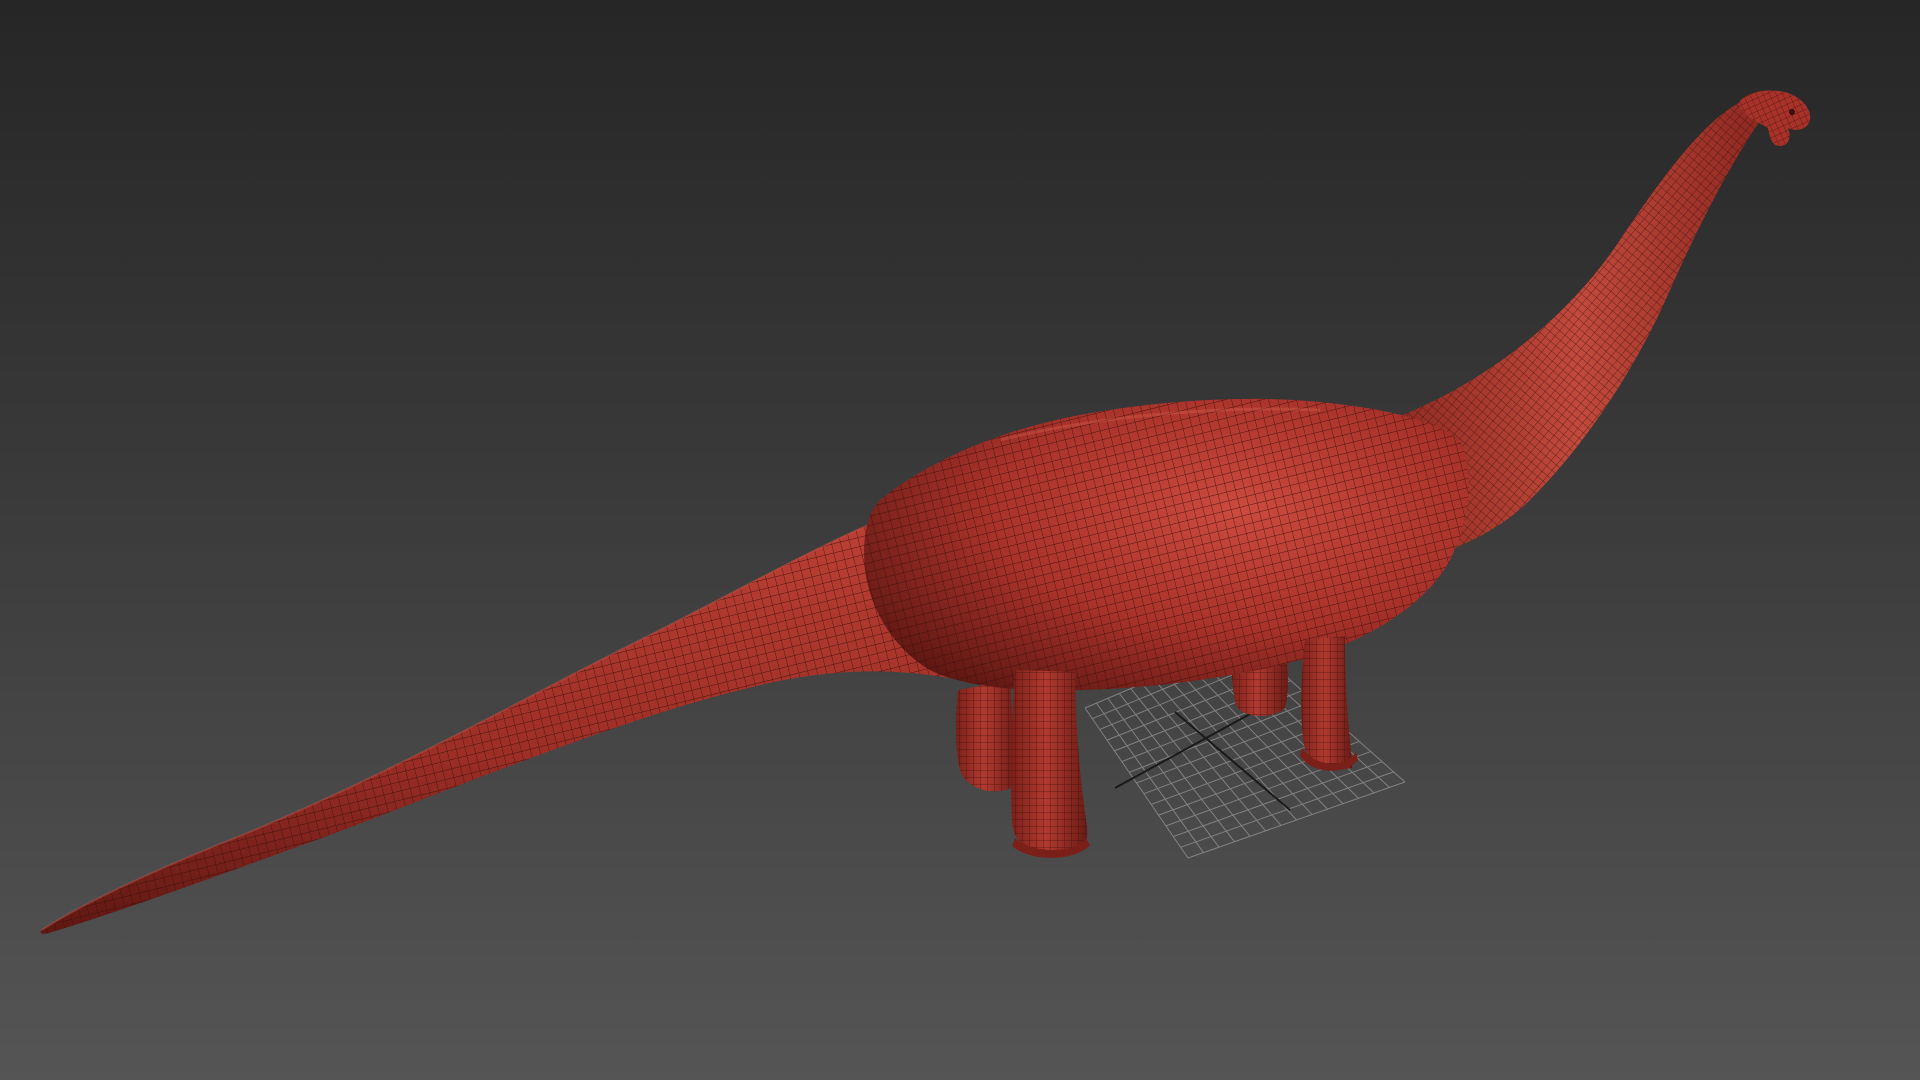 This screenshot has width=1920, height=1080. Describe the element at coordinates (986, 736) in the screenshot. I see `left-hind-leg` at that location.